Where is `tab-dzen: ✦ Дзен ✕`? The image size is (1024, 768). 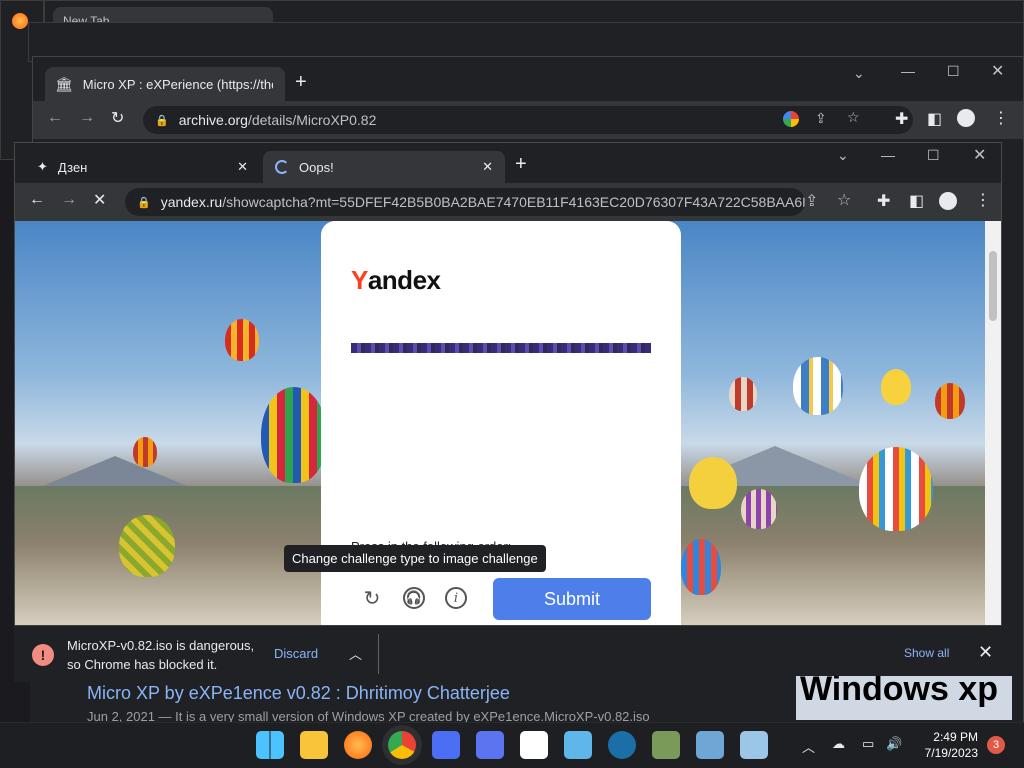
tab-dzen: ✦ Дзен ✕ is located at coordinates (142, 167).